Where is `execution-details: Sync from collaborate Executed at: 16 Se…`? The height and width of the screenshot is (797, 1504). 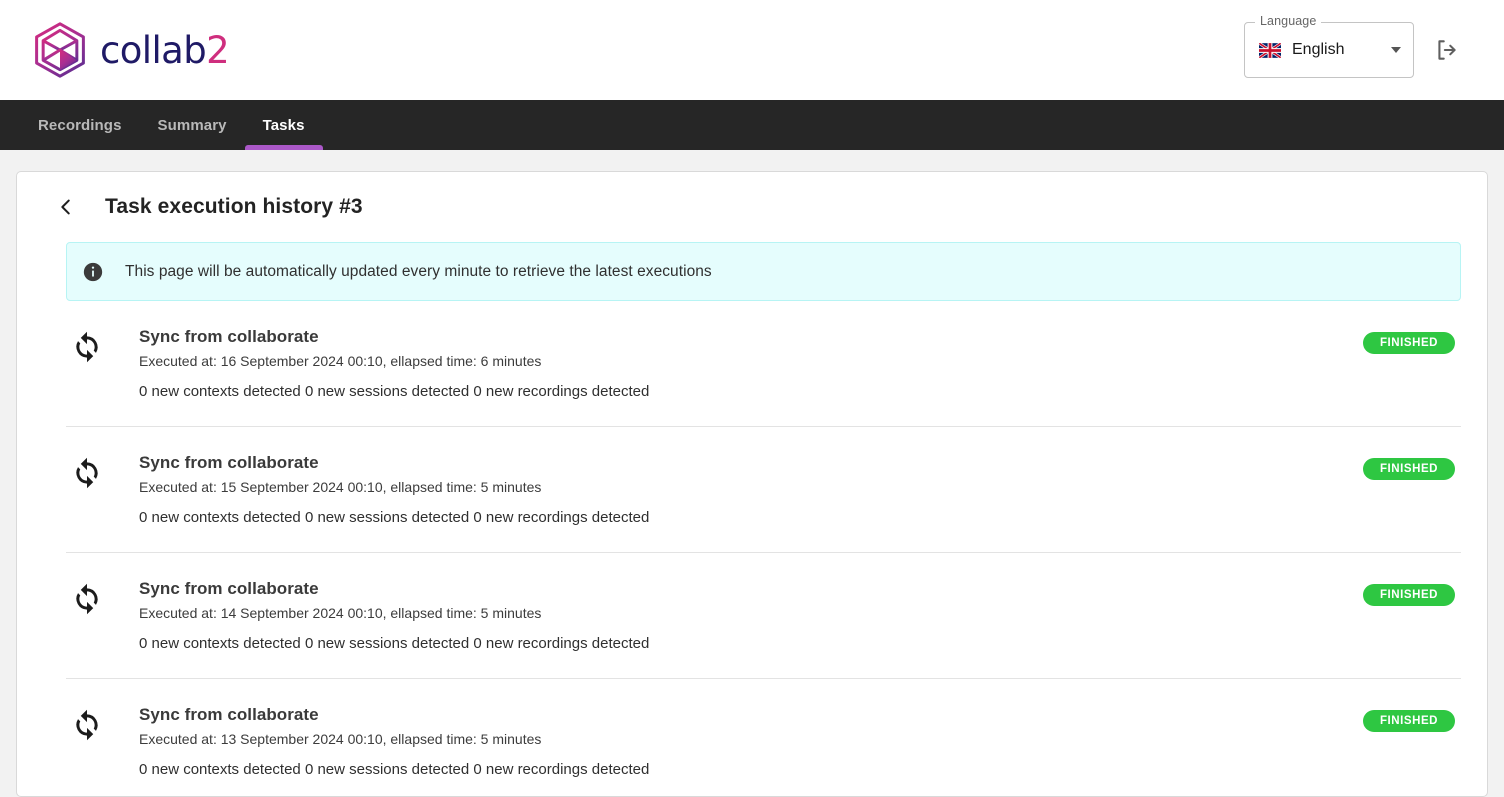
execution-details: Sync from collaborate Executed at: 16 Se… is located at coordinates (735, 364).